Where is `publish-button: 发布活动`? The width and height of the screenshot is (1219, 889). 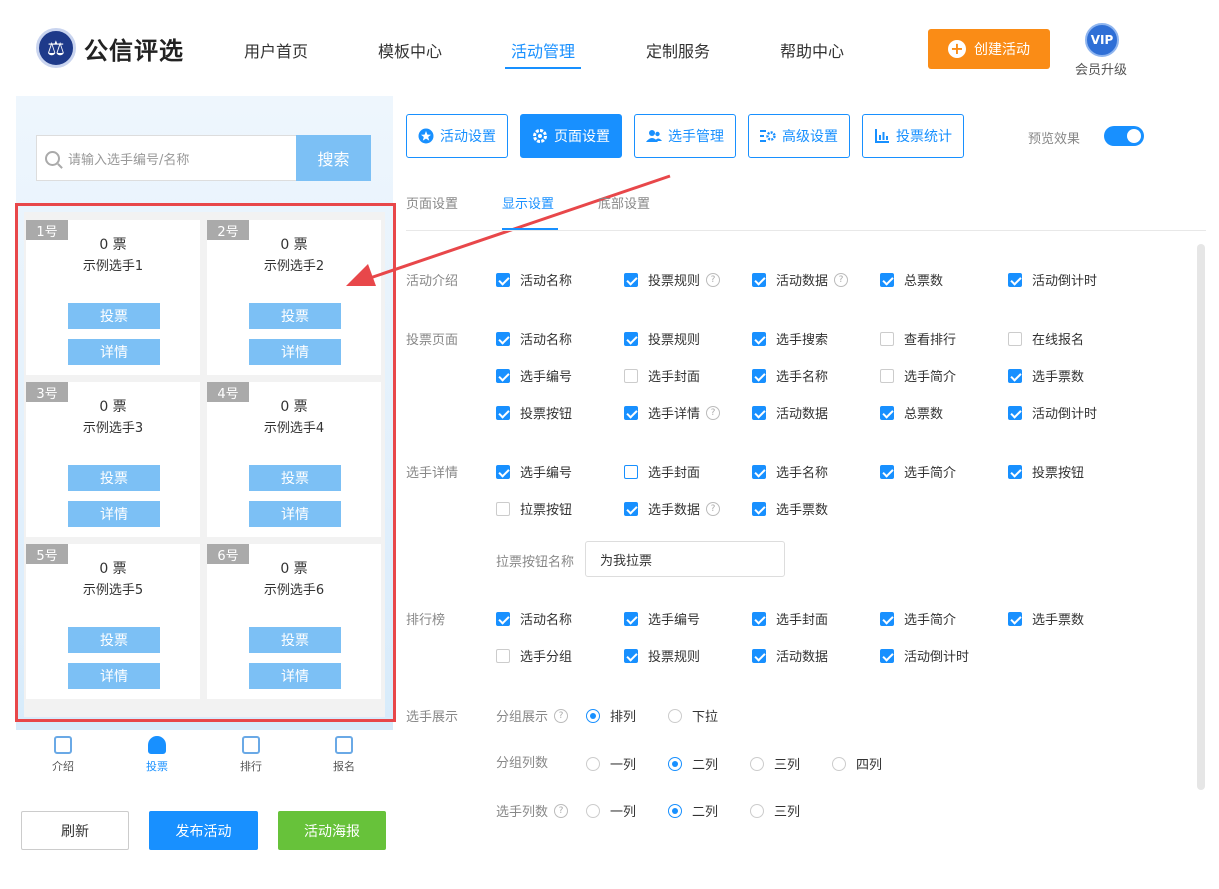
publish-button: 发布活动 is located at coordinates (203, 830).